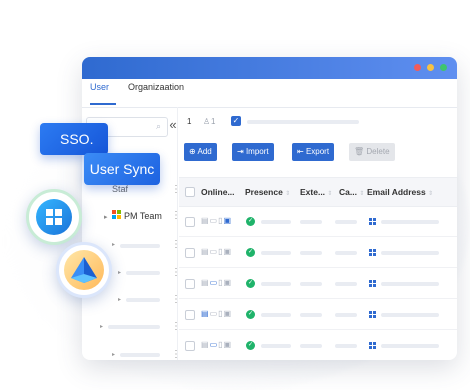  I want to click on title-bar, so click(269, 68).